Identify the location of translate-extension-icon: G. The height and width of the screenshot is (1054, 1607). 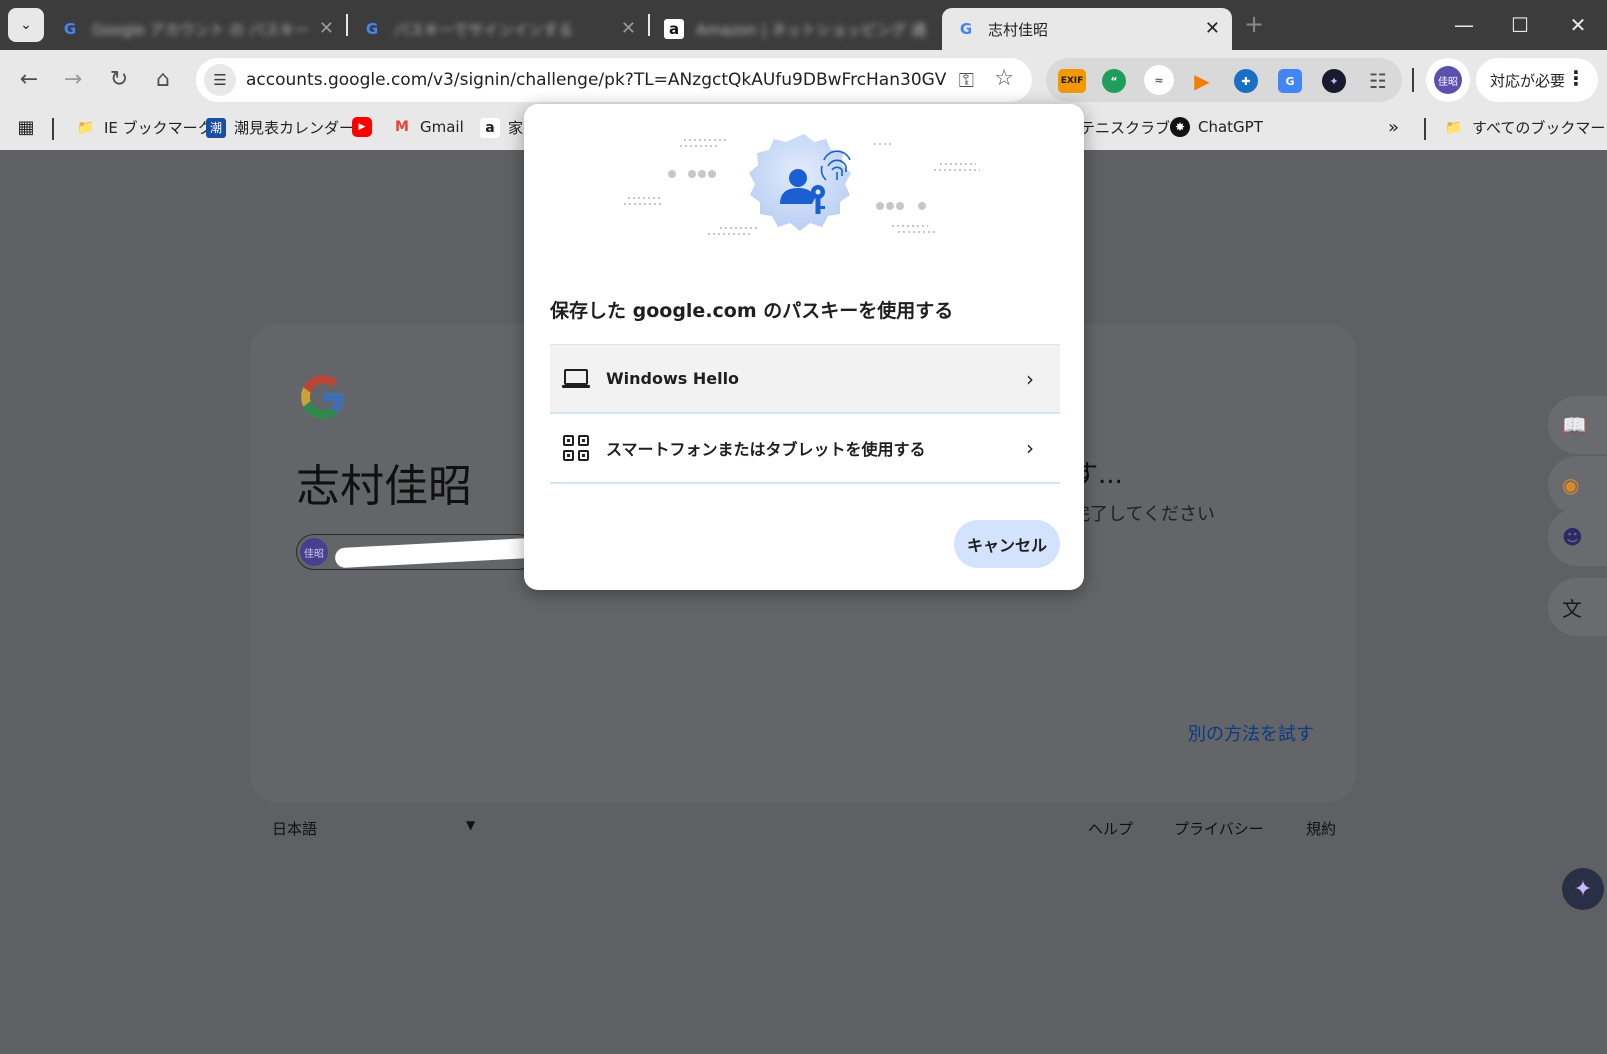
(1290, 81).